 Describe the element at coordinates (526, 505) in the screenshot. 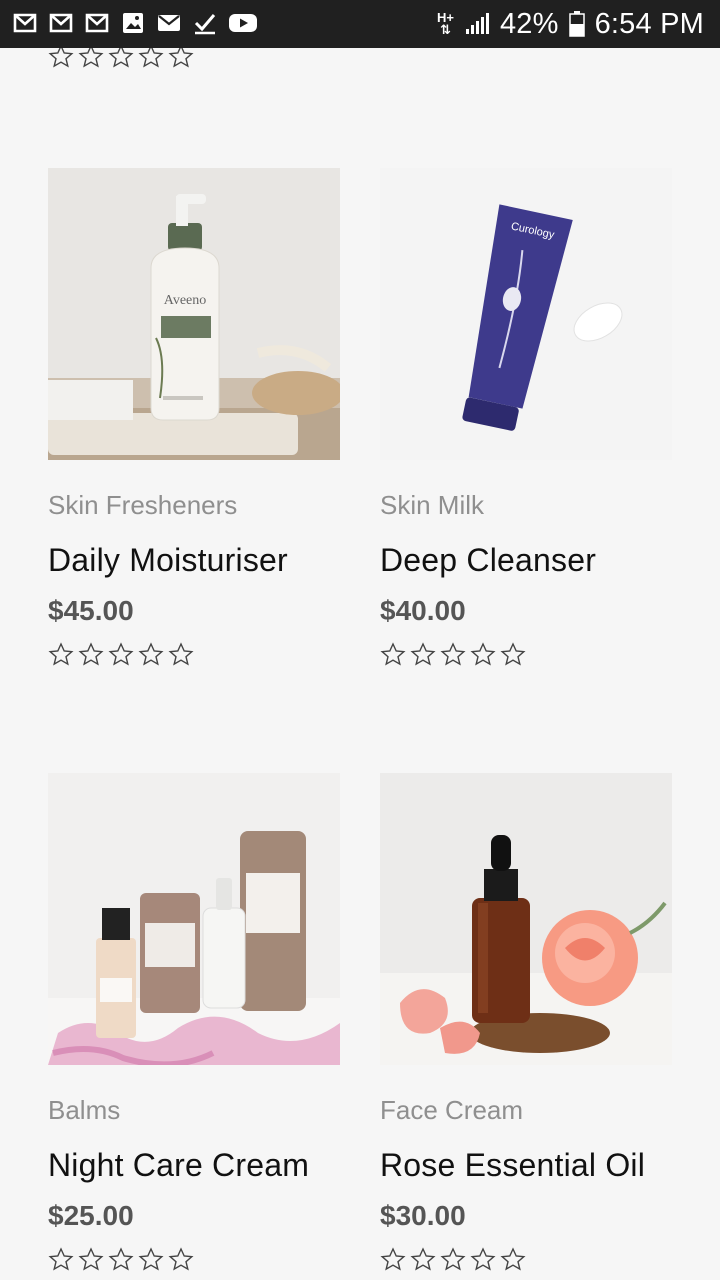

I see `product-category: Skin Milk` at that location.